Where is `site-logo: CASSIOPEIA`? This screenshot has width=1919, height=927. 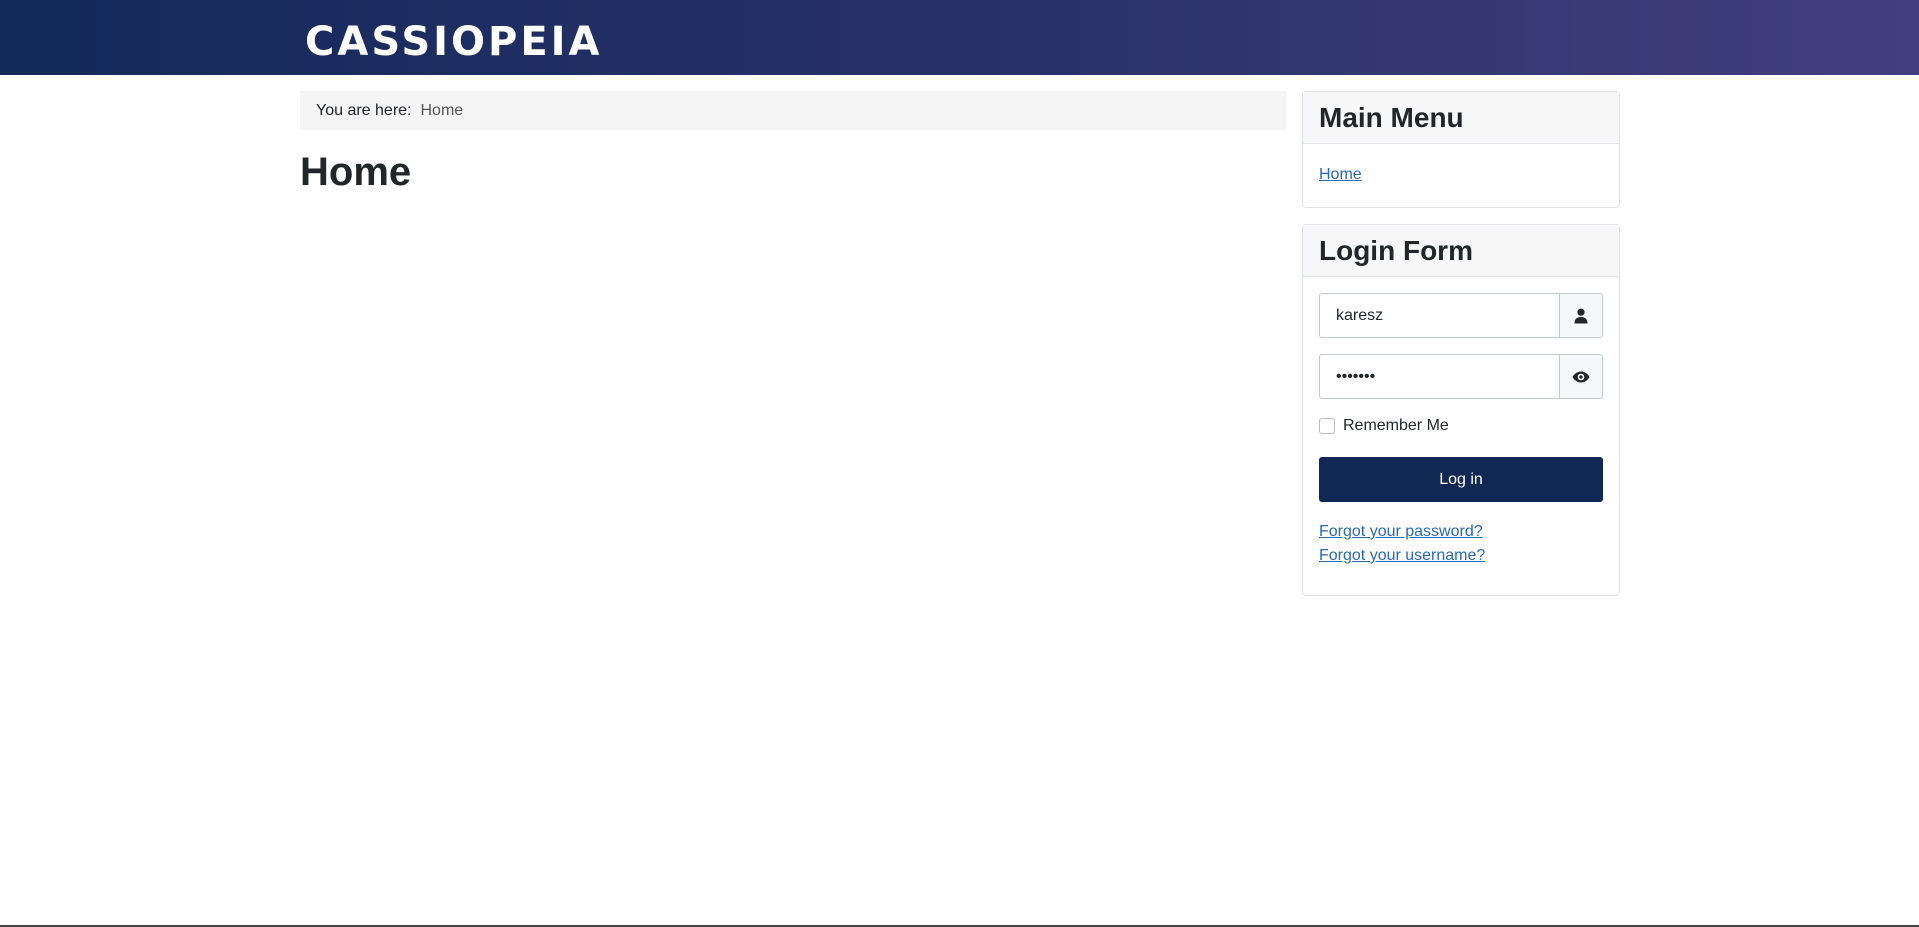 site-logo: CASSIOPEIA is located at coordinates (454, 42).